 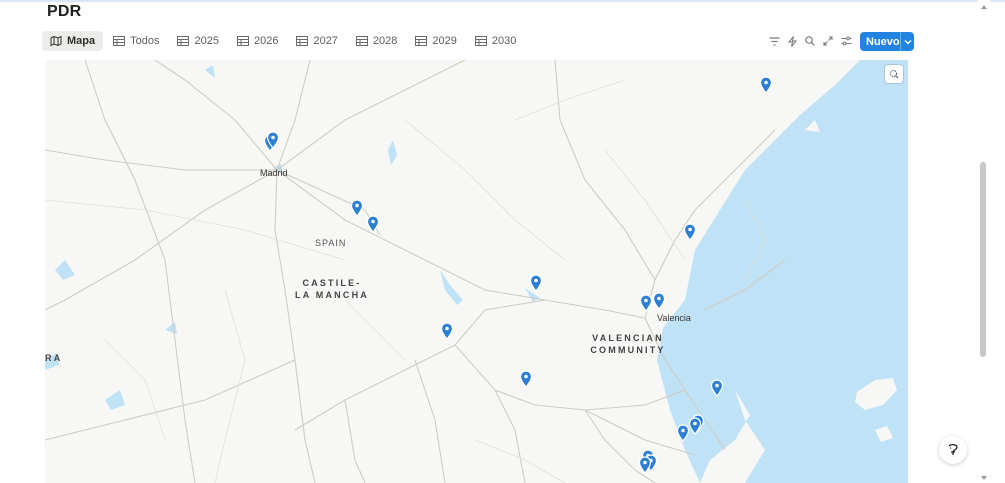 What do you see at coordinates (504, 41) in the screenshot?
I see `tab-label: 2030` at bounding box center [504, 41].